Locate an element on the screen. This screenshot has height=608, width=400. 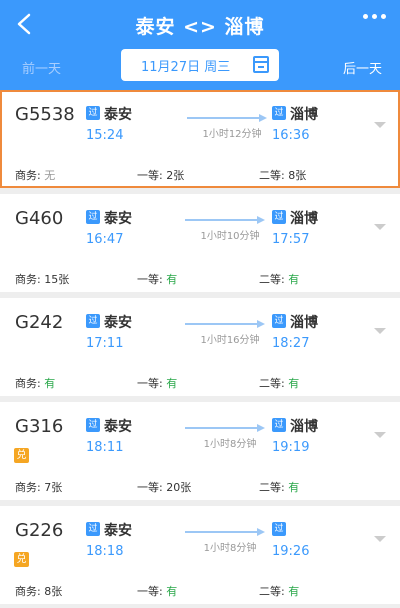
seat-business: 商务: 无 is located at coordinates (35, 175).